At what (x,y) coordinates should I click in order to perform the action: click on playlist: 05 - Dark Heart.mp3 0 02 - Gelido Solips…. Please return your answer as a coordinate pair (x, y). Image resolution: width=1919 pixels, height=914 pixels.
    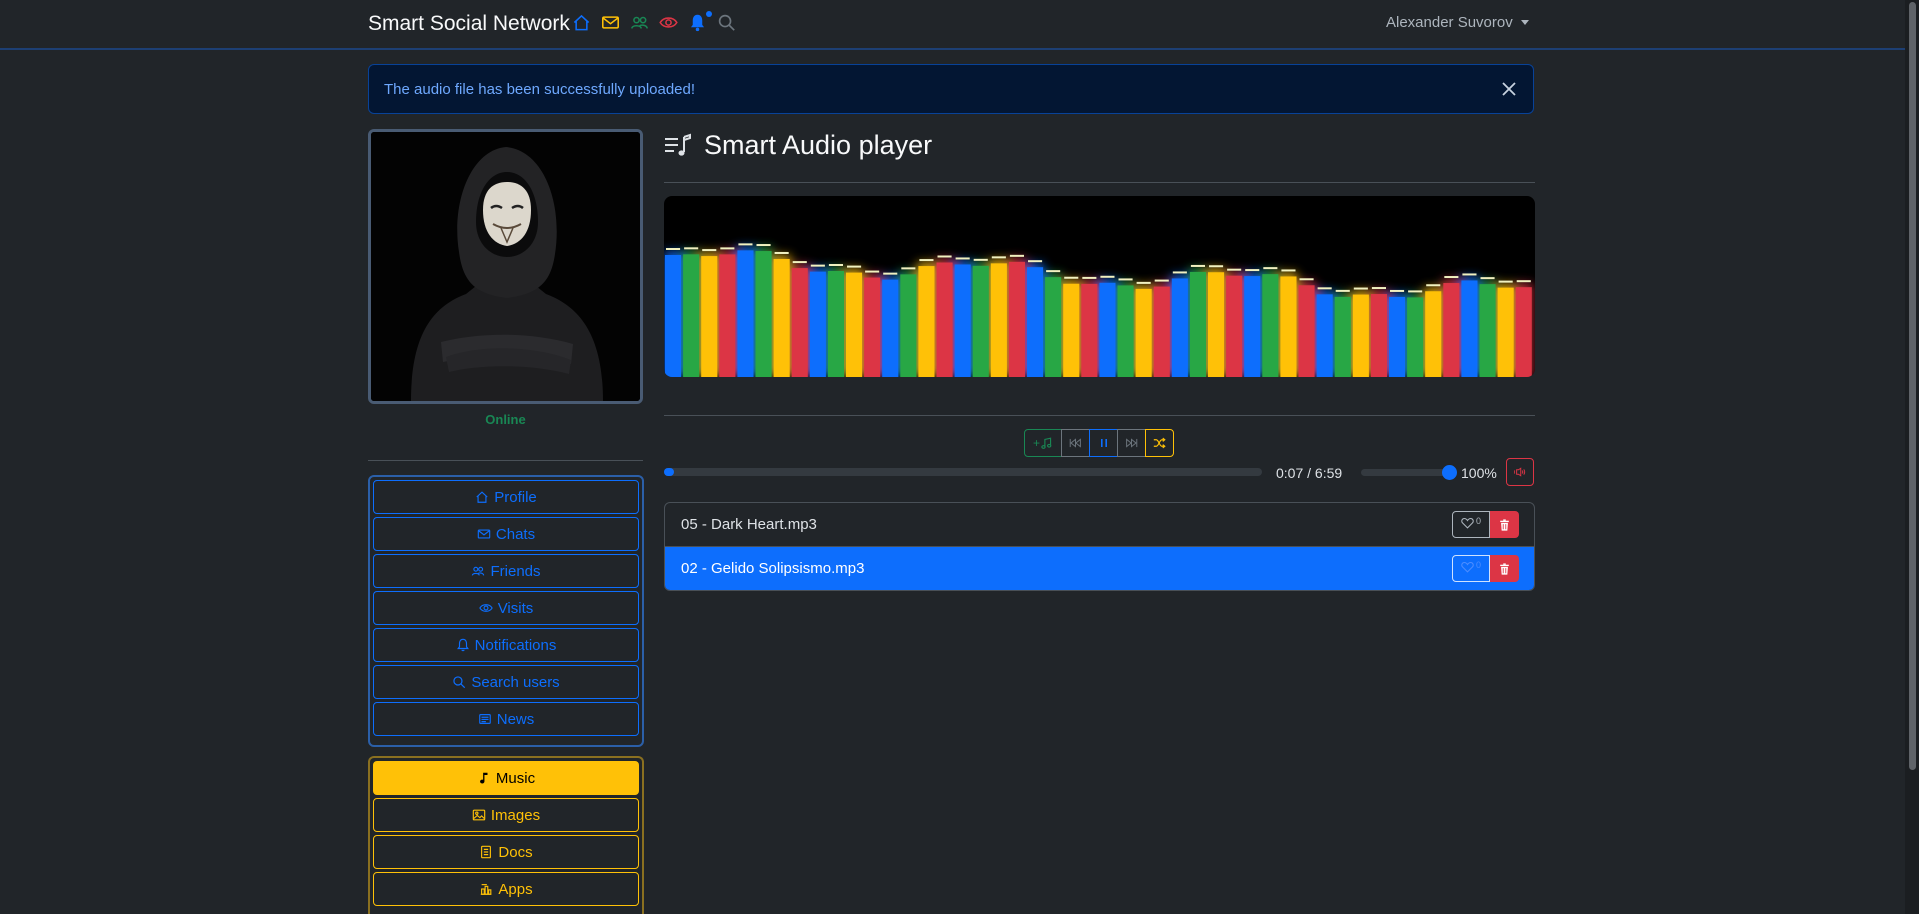
    Looking at the image, I should click on (1099, 546).